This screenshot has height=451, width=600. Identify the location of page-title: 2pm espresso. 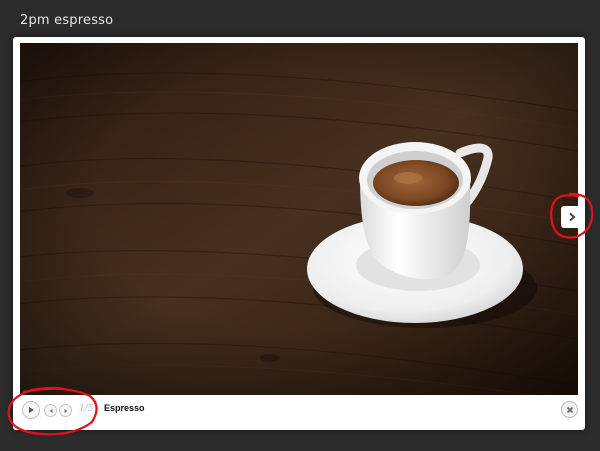
(67, 20).